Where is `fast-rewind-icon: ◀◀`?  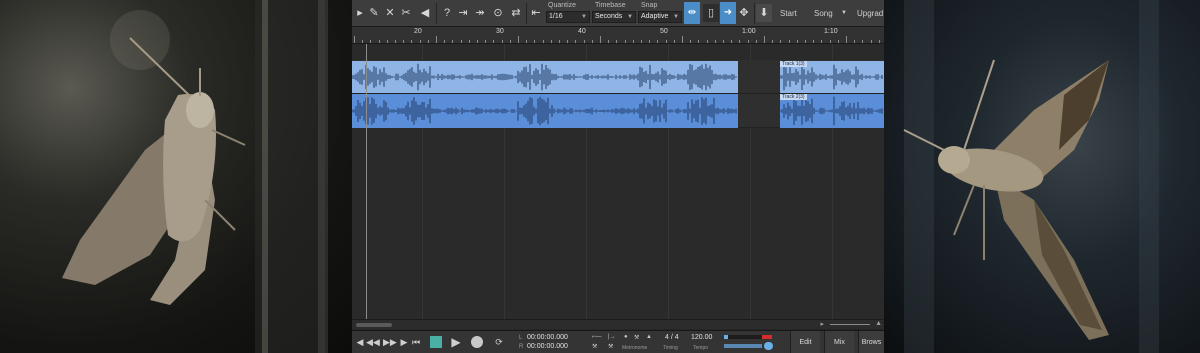
fast-rewind-icon: ◀◀ is located at coordinates (373, 342).